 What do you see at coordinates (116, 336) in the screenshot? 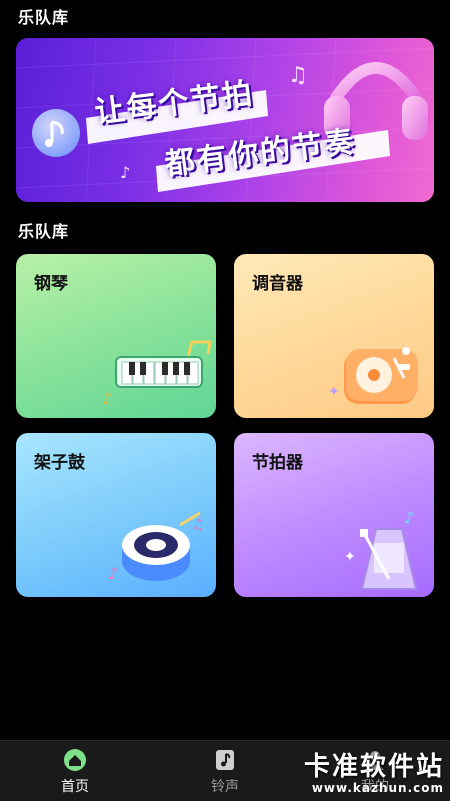
I see `card-piano: 钢琴 ♪` at bounding box center [116, 336].